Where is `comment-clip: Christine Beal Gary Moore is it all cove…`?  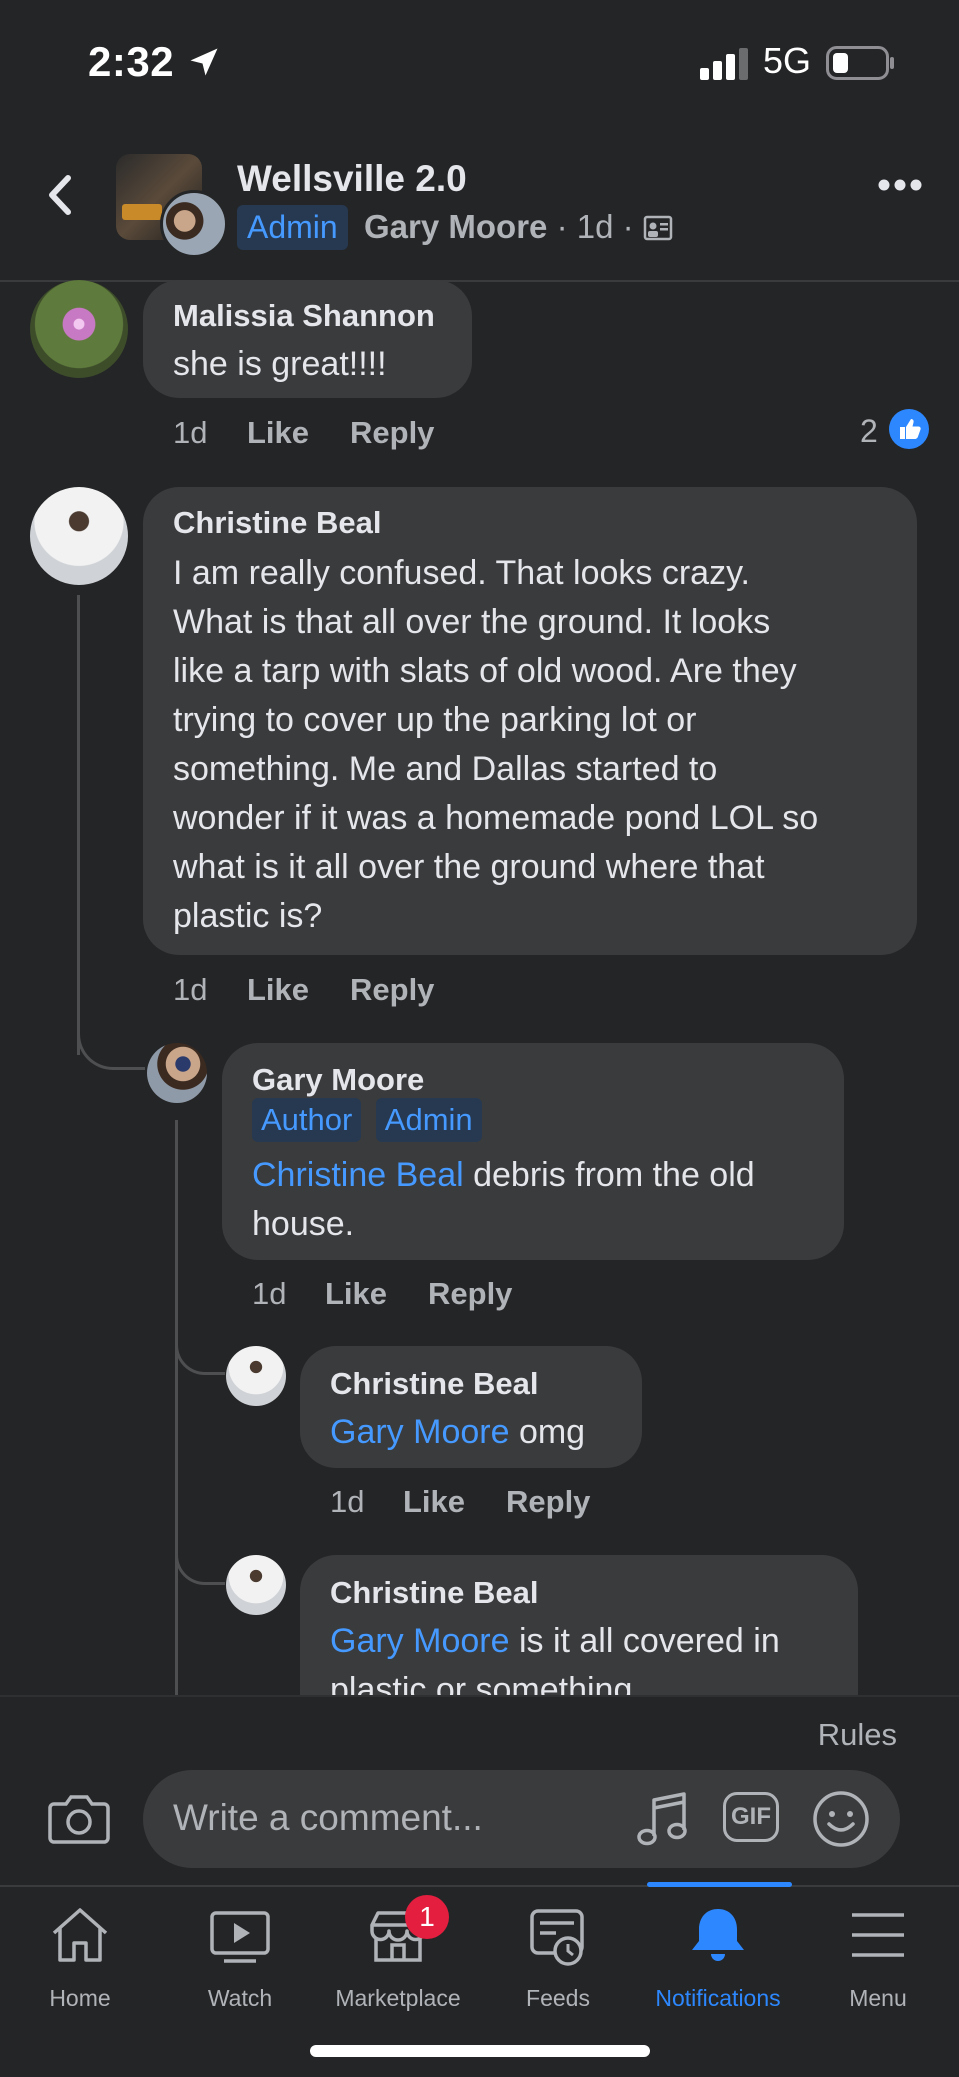
comment-clip: Christine Beal Gary Moore is it all cove… is located at coordinates (580, 1625).